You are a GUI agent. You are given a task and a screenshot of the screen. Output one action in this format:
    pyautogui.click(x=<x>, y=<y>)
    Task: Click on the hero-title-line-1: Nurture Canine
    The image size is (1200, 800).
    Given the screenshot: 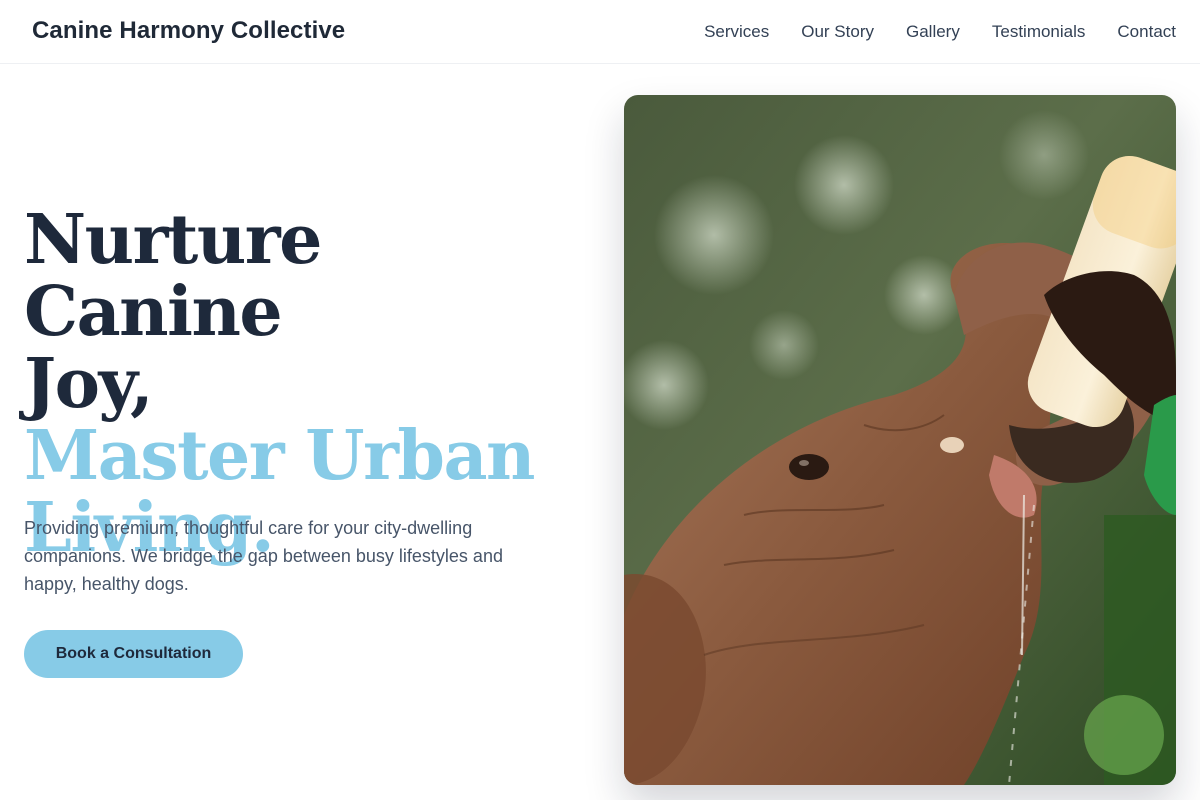 What is the action you would take?
    pyautogui.click(x=173, y=276)
    